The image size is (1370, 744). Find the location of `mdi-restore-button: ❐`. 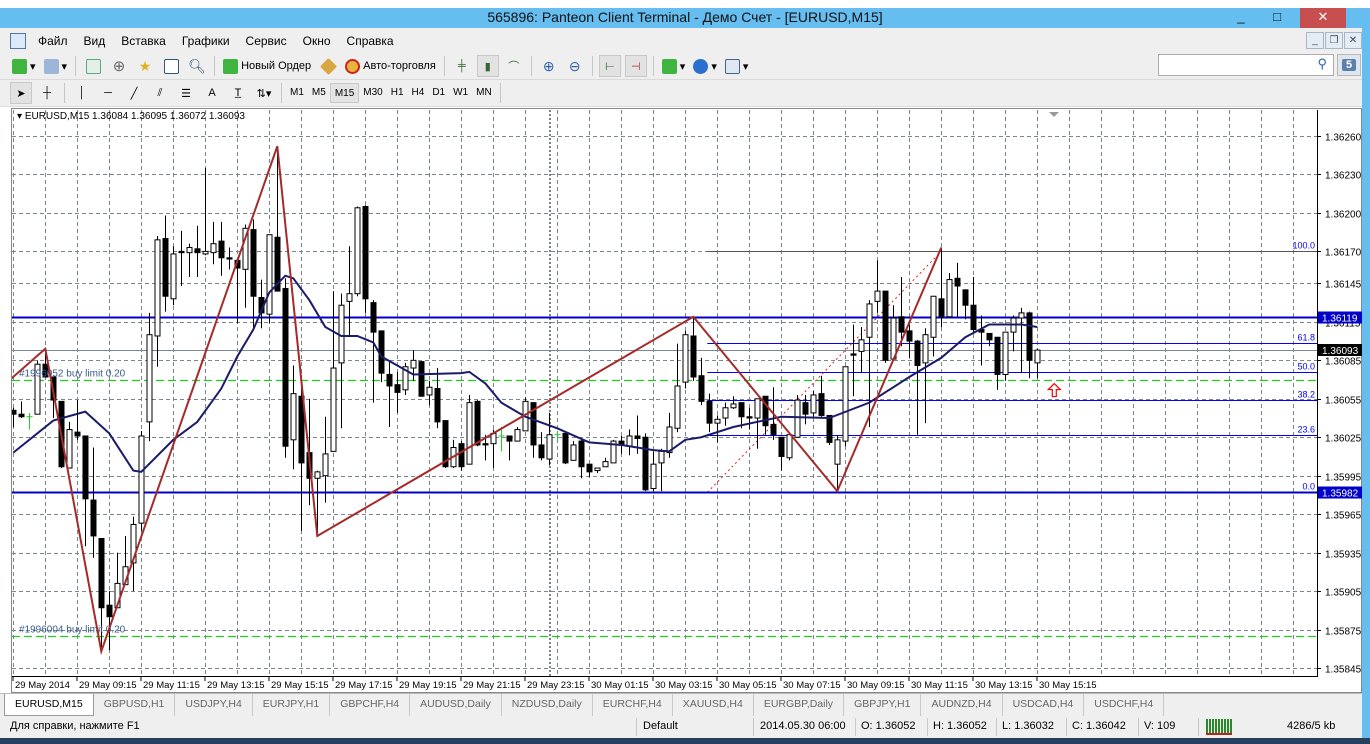

mdi-restore-button: ❐ is located at coordinates (1334, 40).